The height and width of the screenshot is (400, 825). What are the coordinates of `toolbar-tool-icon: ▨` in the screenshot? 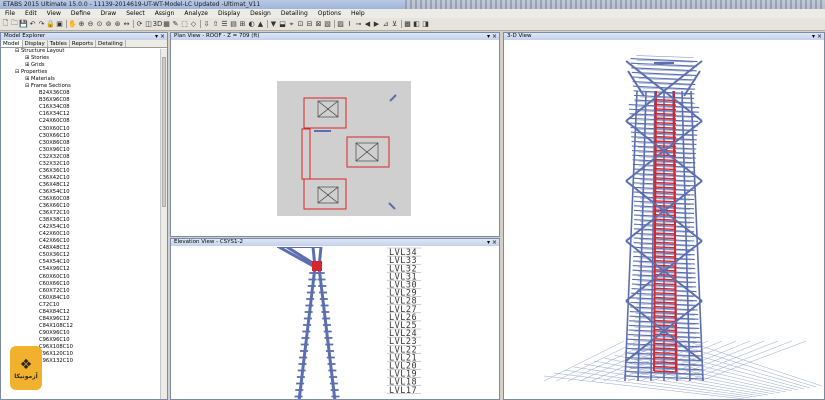 It's located at (340, 24).